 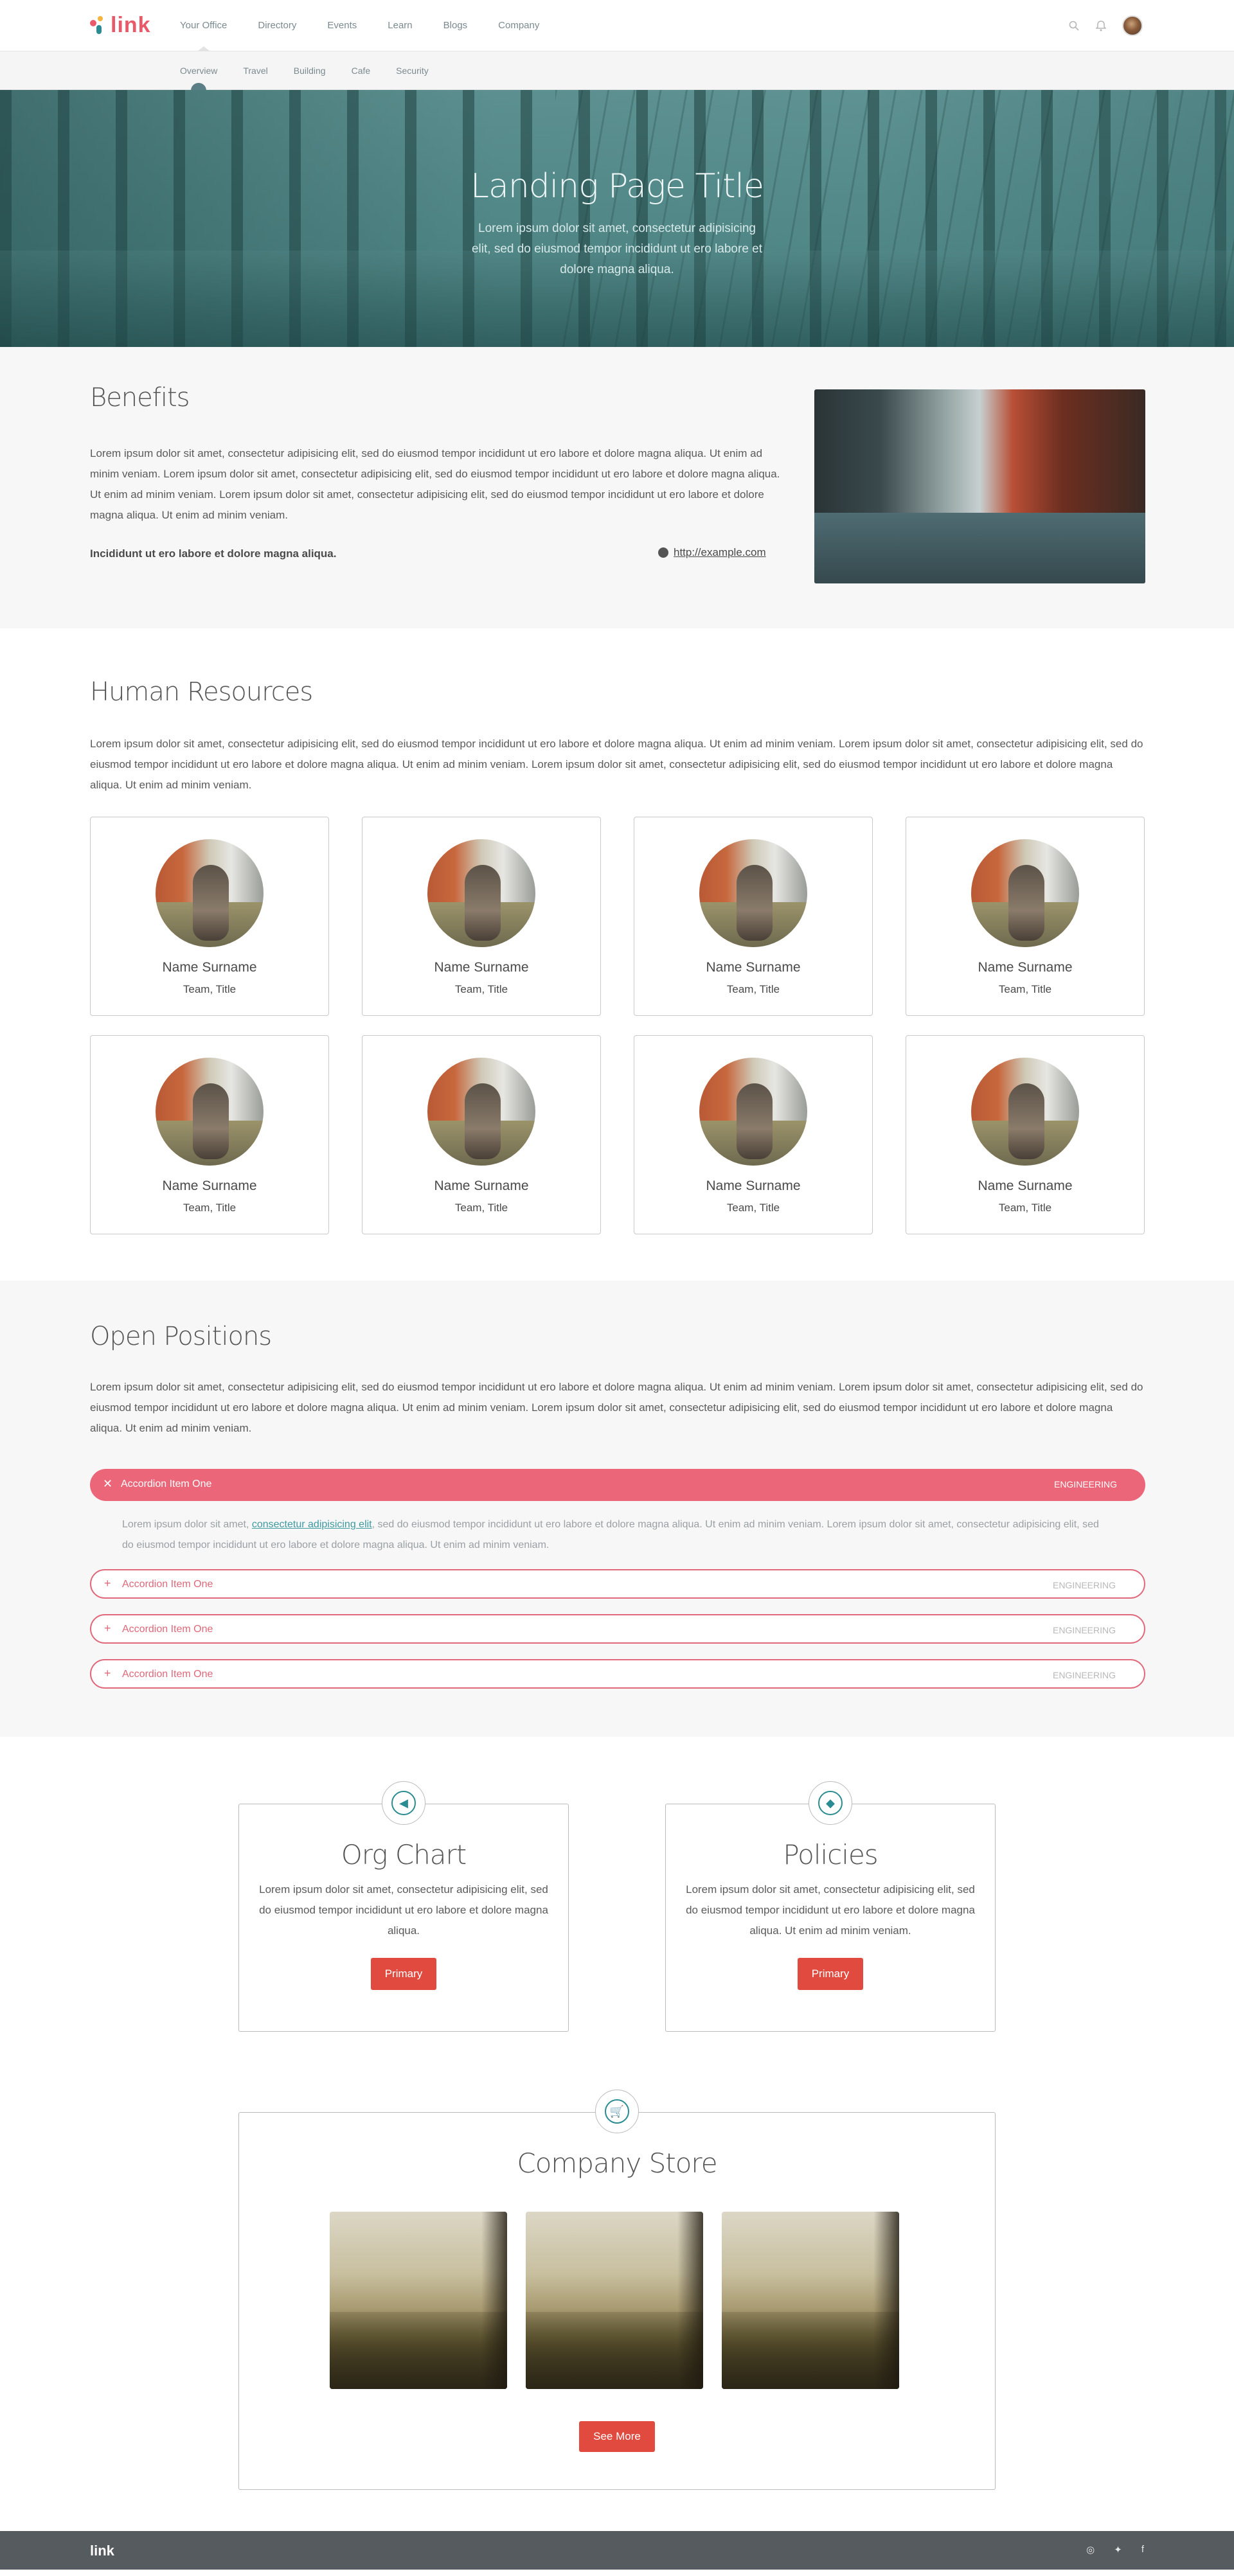 I want to click on nav-blogs: Blogs, so click(x=455, y=26).